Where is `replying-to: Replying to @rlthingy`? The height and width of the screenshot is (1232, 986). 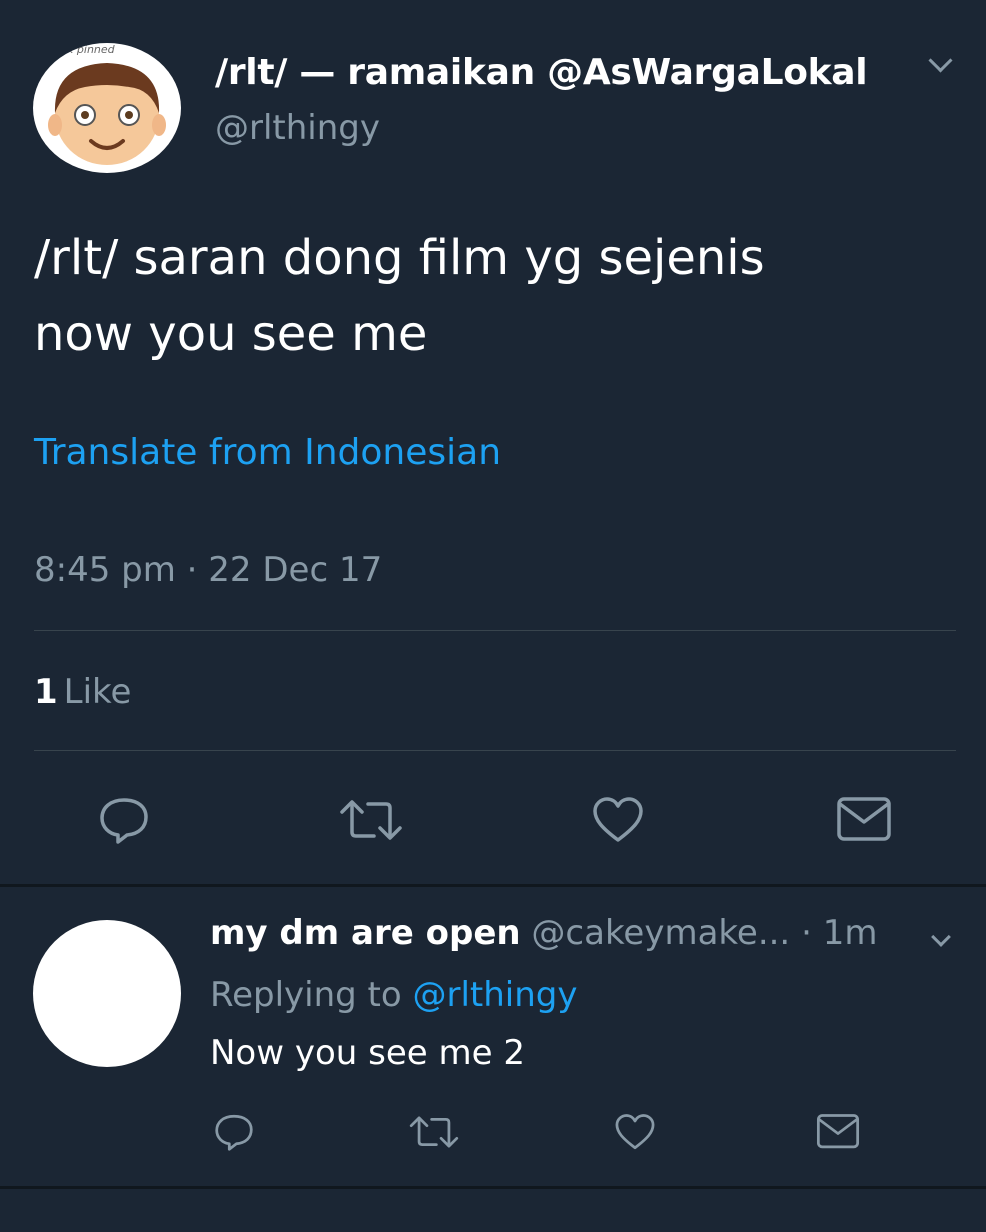 replying-to: Replying to @rlthingy is located at coordinates (394, 995).